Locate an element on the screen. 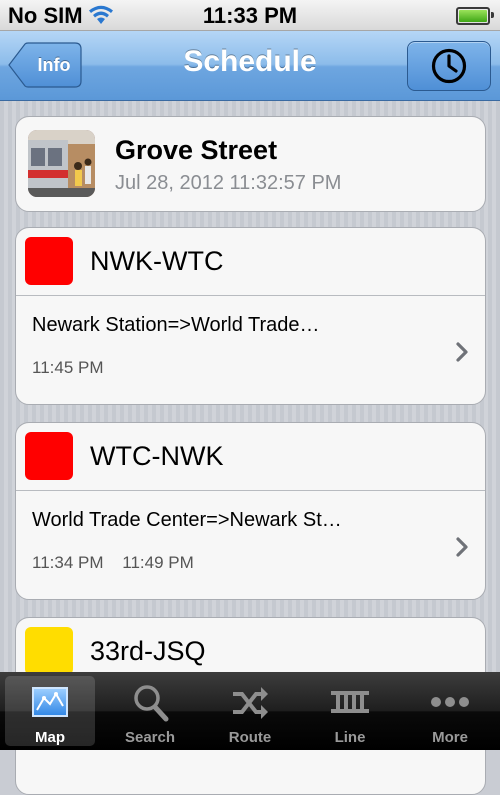  tab-more: More is located at coordinates (450, 711).